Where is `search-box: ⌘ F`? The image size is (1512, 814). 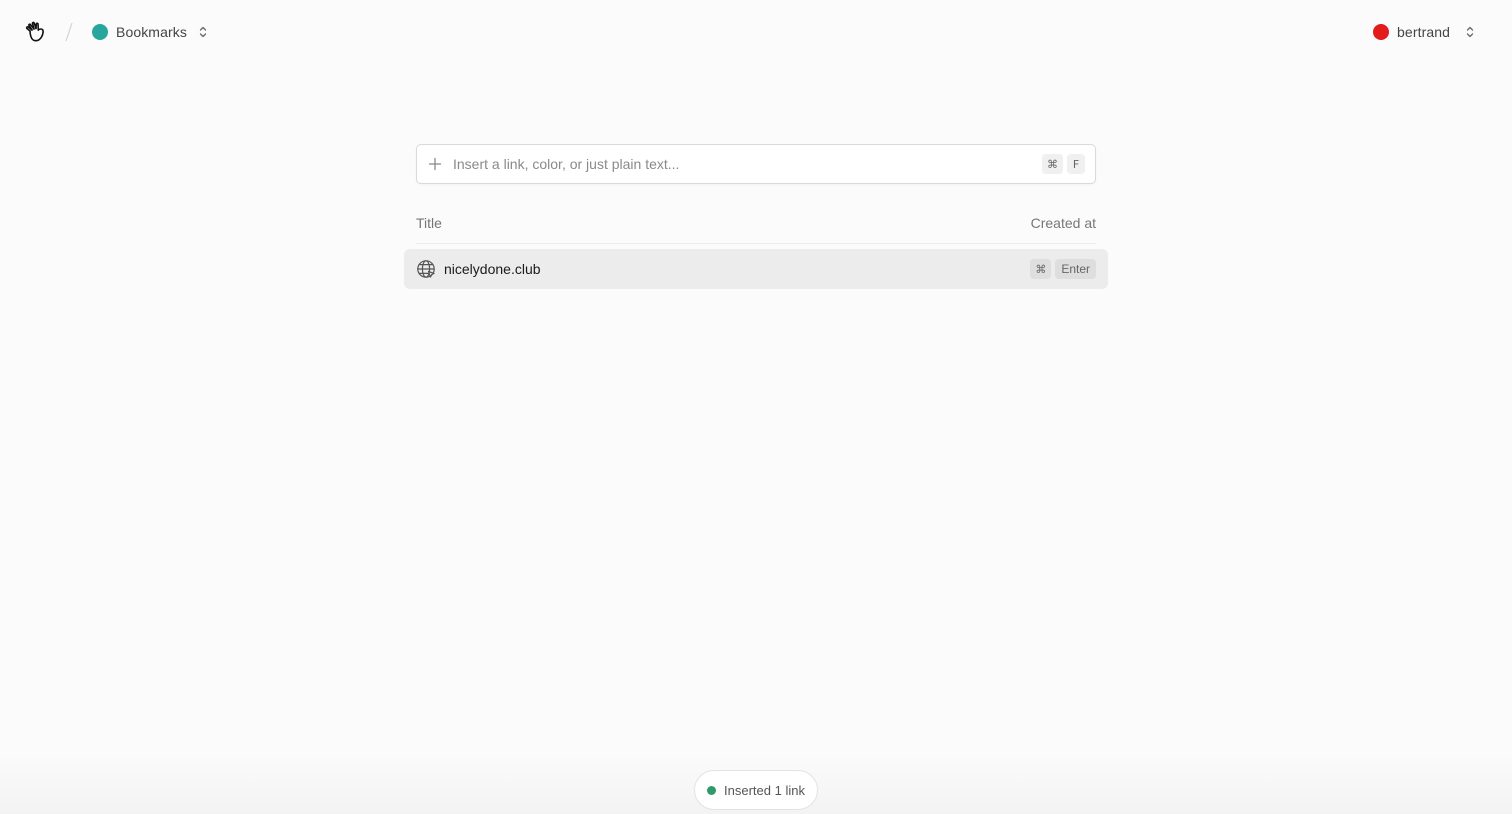 search-box: ⌘ F is located at coordinates (756, 164).